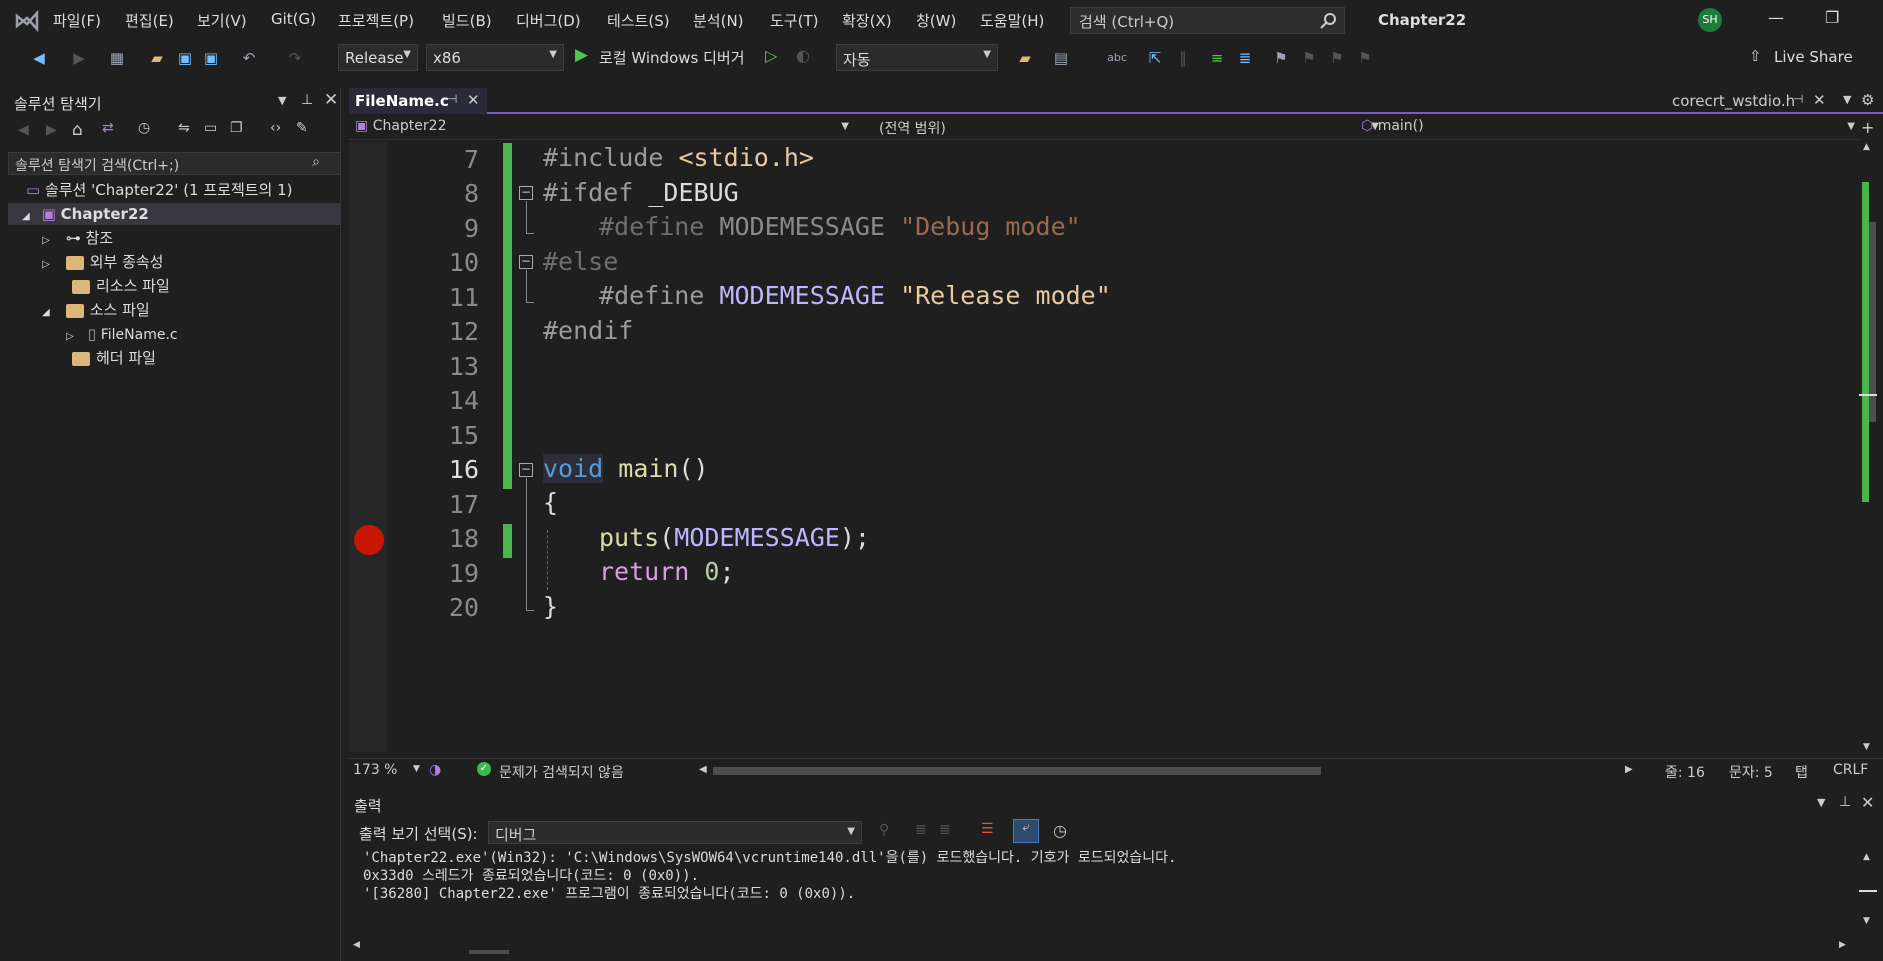  I want to click on menu-debug: 디버그(D), so click(548, 20).